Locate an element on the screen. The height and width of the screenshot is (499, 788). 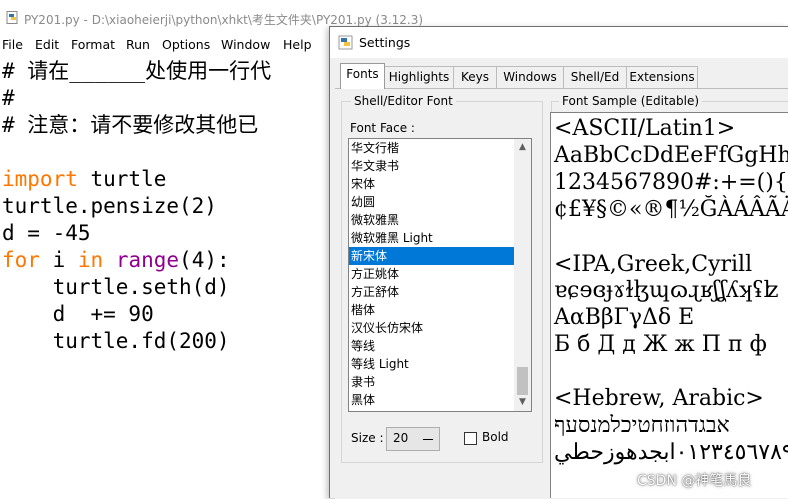
menu-file: File is located at coordinates (12, 44).